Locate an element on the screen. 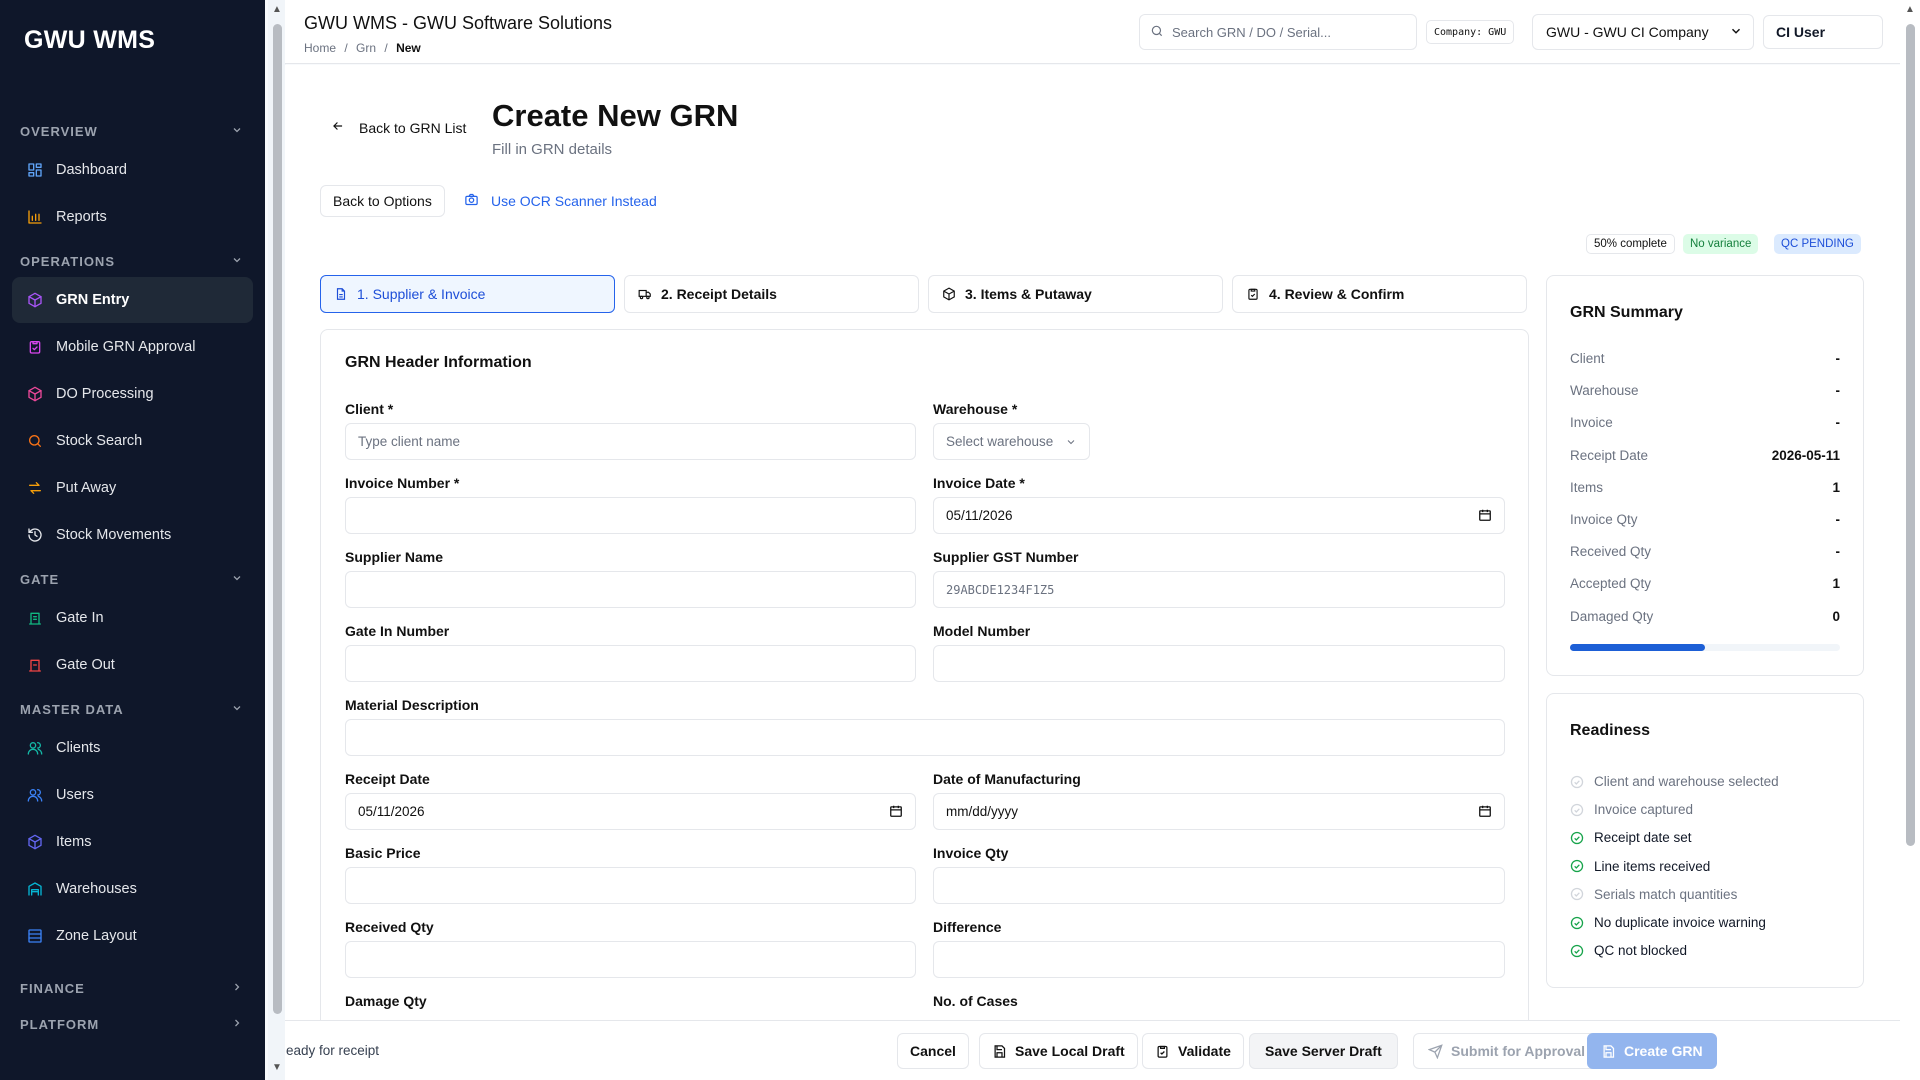  received-qty-input is located at coordinates (630, 959).